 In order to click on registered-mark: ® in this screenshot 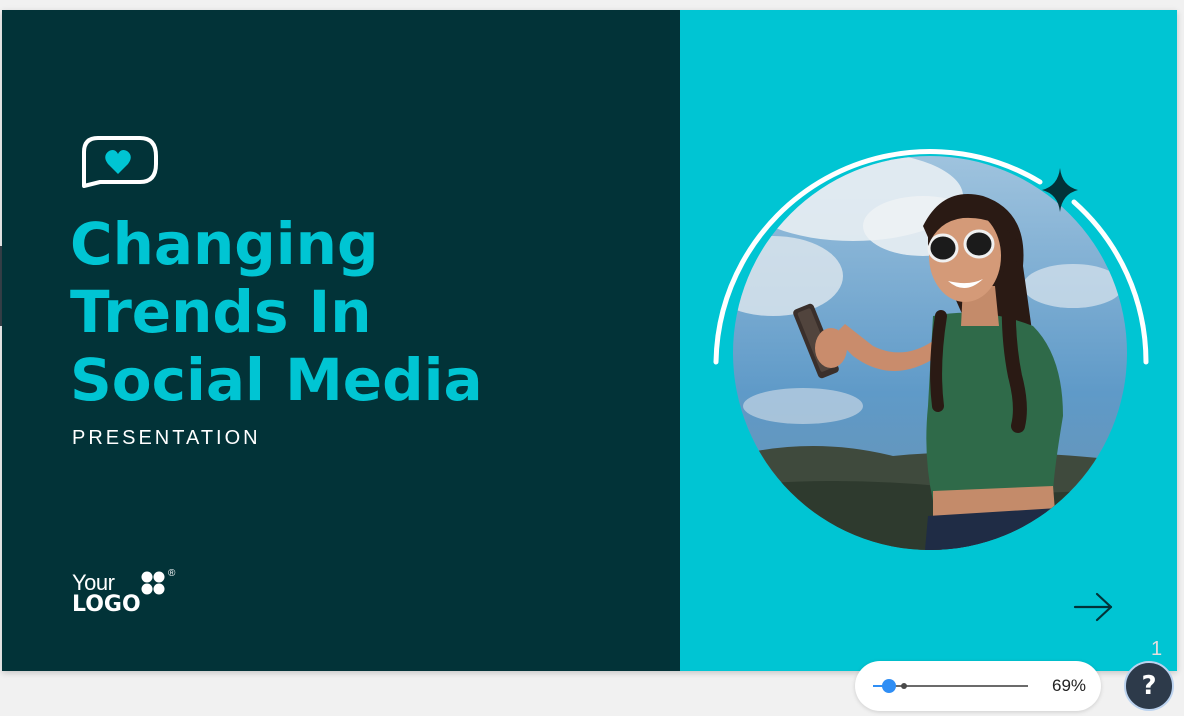, I will do `click(172, 573)`.